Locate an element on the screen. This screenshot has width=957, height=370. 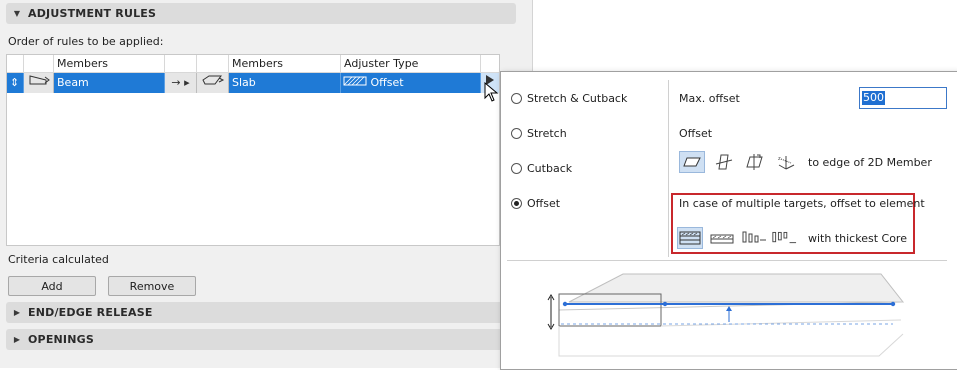
member-2-cell: Slab is located at coordinates (285, 83).